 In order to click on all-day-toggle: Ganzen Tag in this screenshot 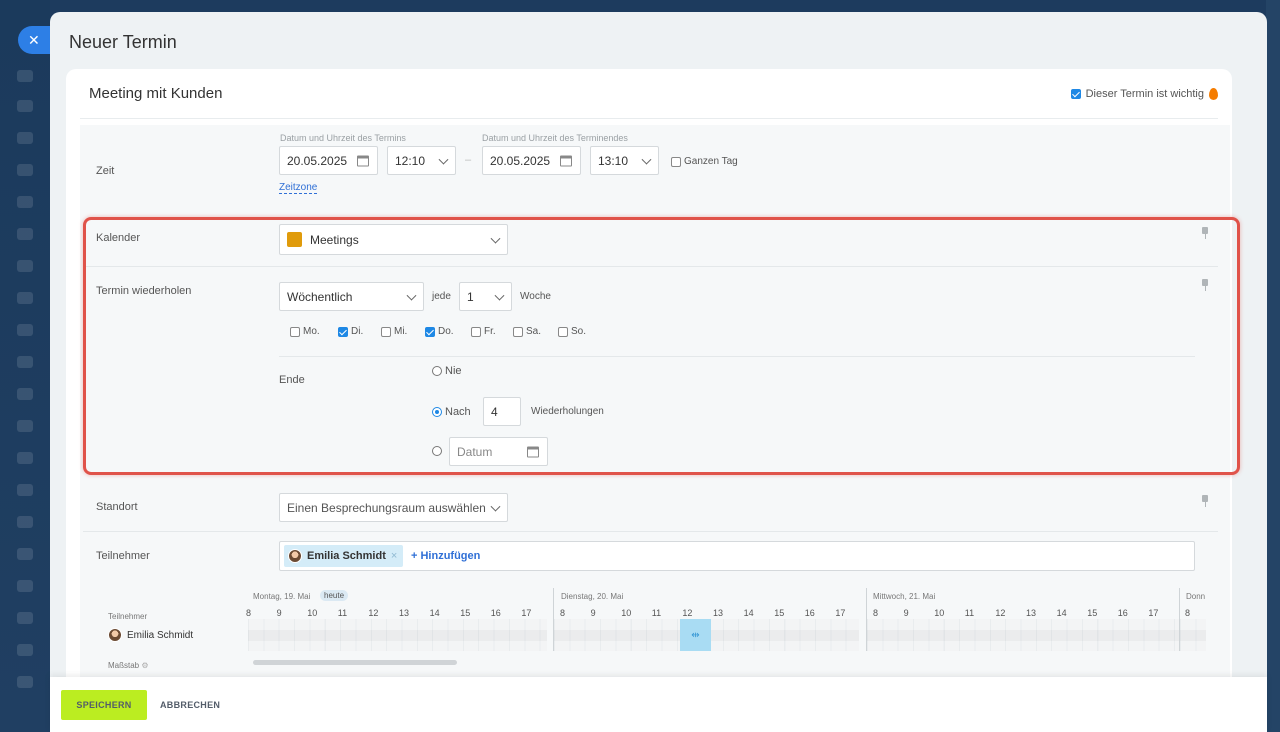, I will do `click(704, 161)`.